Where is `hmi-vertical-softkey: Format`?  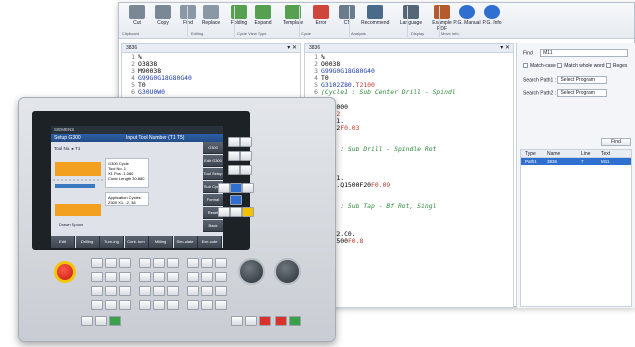 hmi-vertical-softkey: Format is located at coordinates (213, 200).